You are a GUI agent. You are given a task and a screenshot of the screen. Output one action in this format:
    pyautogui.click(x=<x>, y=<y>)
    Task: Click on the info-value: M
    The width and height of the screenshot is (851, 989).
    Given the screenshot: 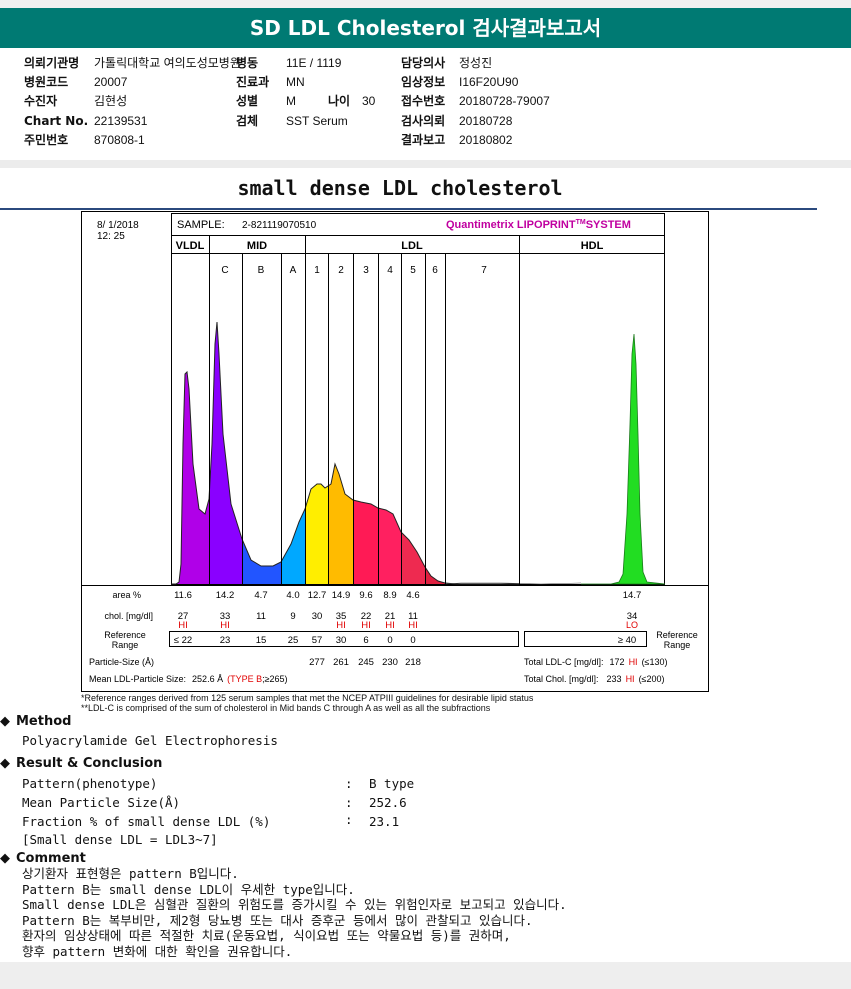 What is the action you would take?
    pyautogui.click(x=291, y=101)
    